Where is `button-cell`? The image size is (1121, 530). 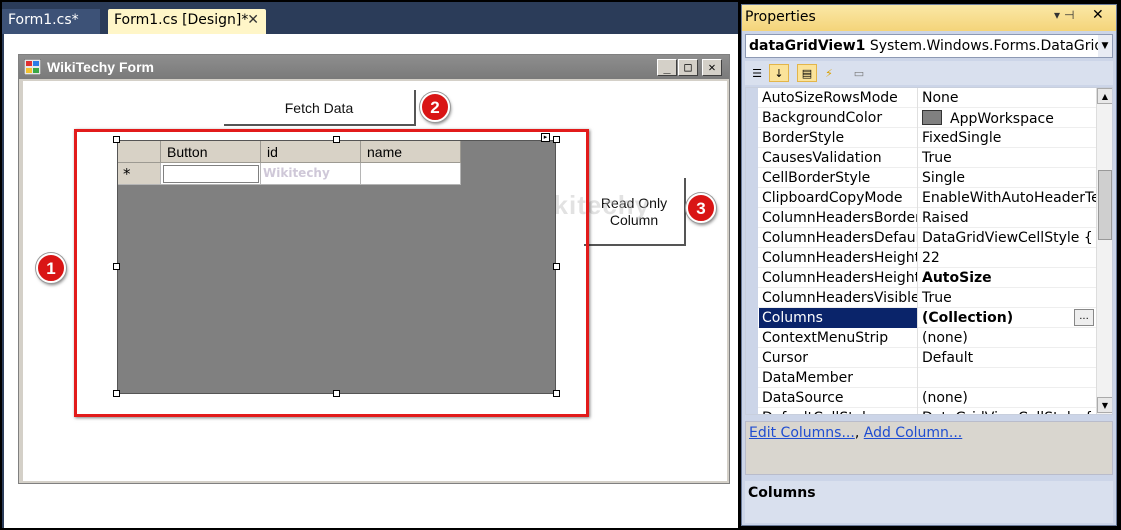 button-cell is located at coordinates (211, 174).